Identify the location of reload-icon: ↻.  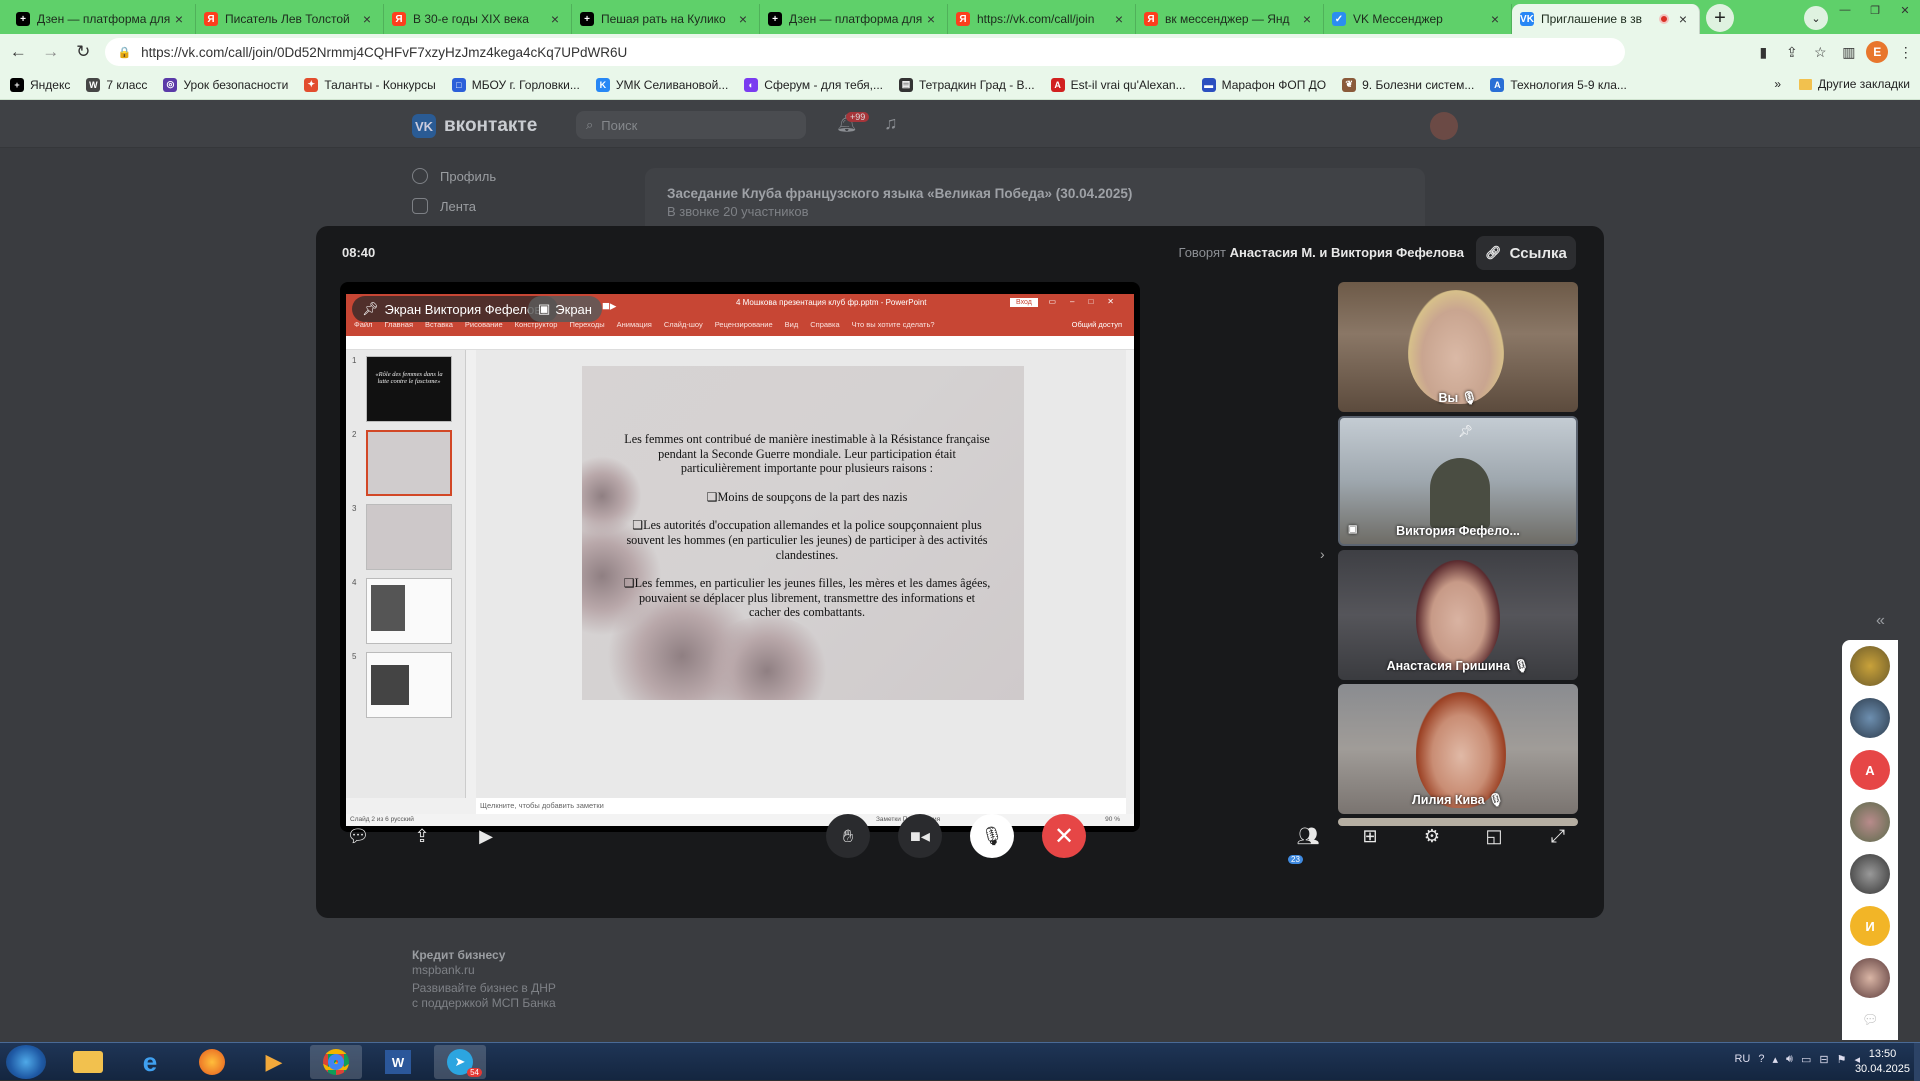
(83, 52).